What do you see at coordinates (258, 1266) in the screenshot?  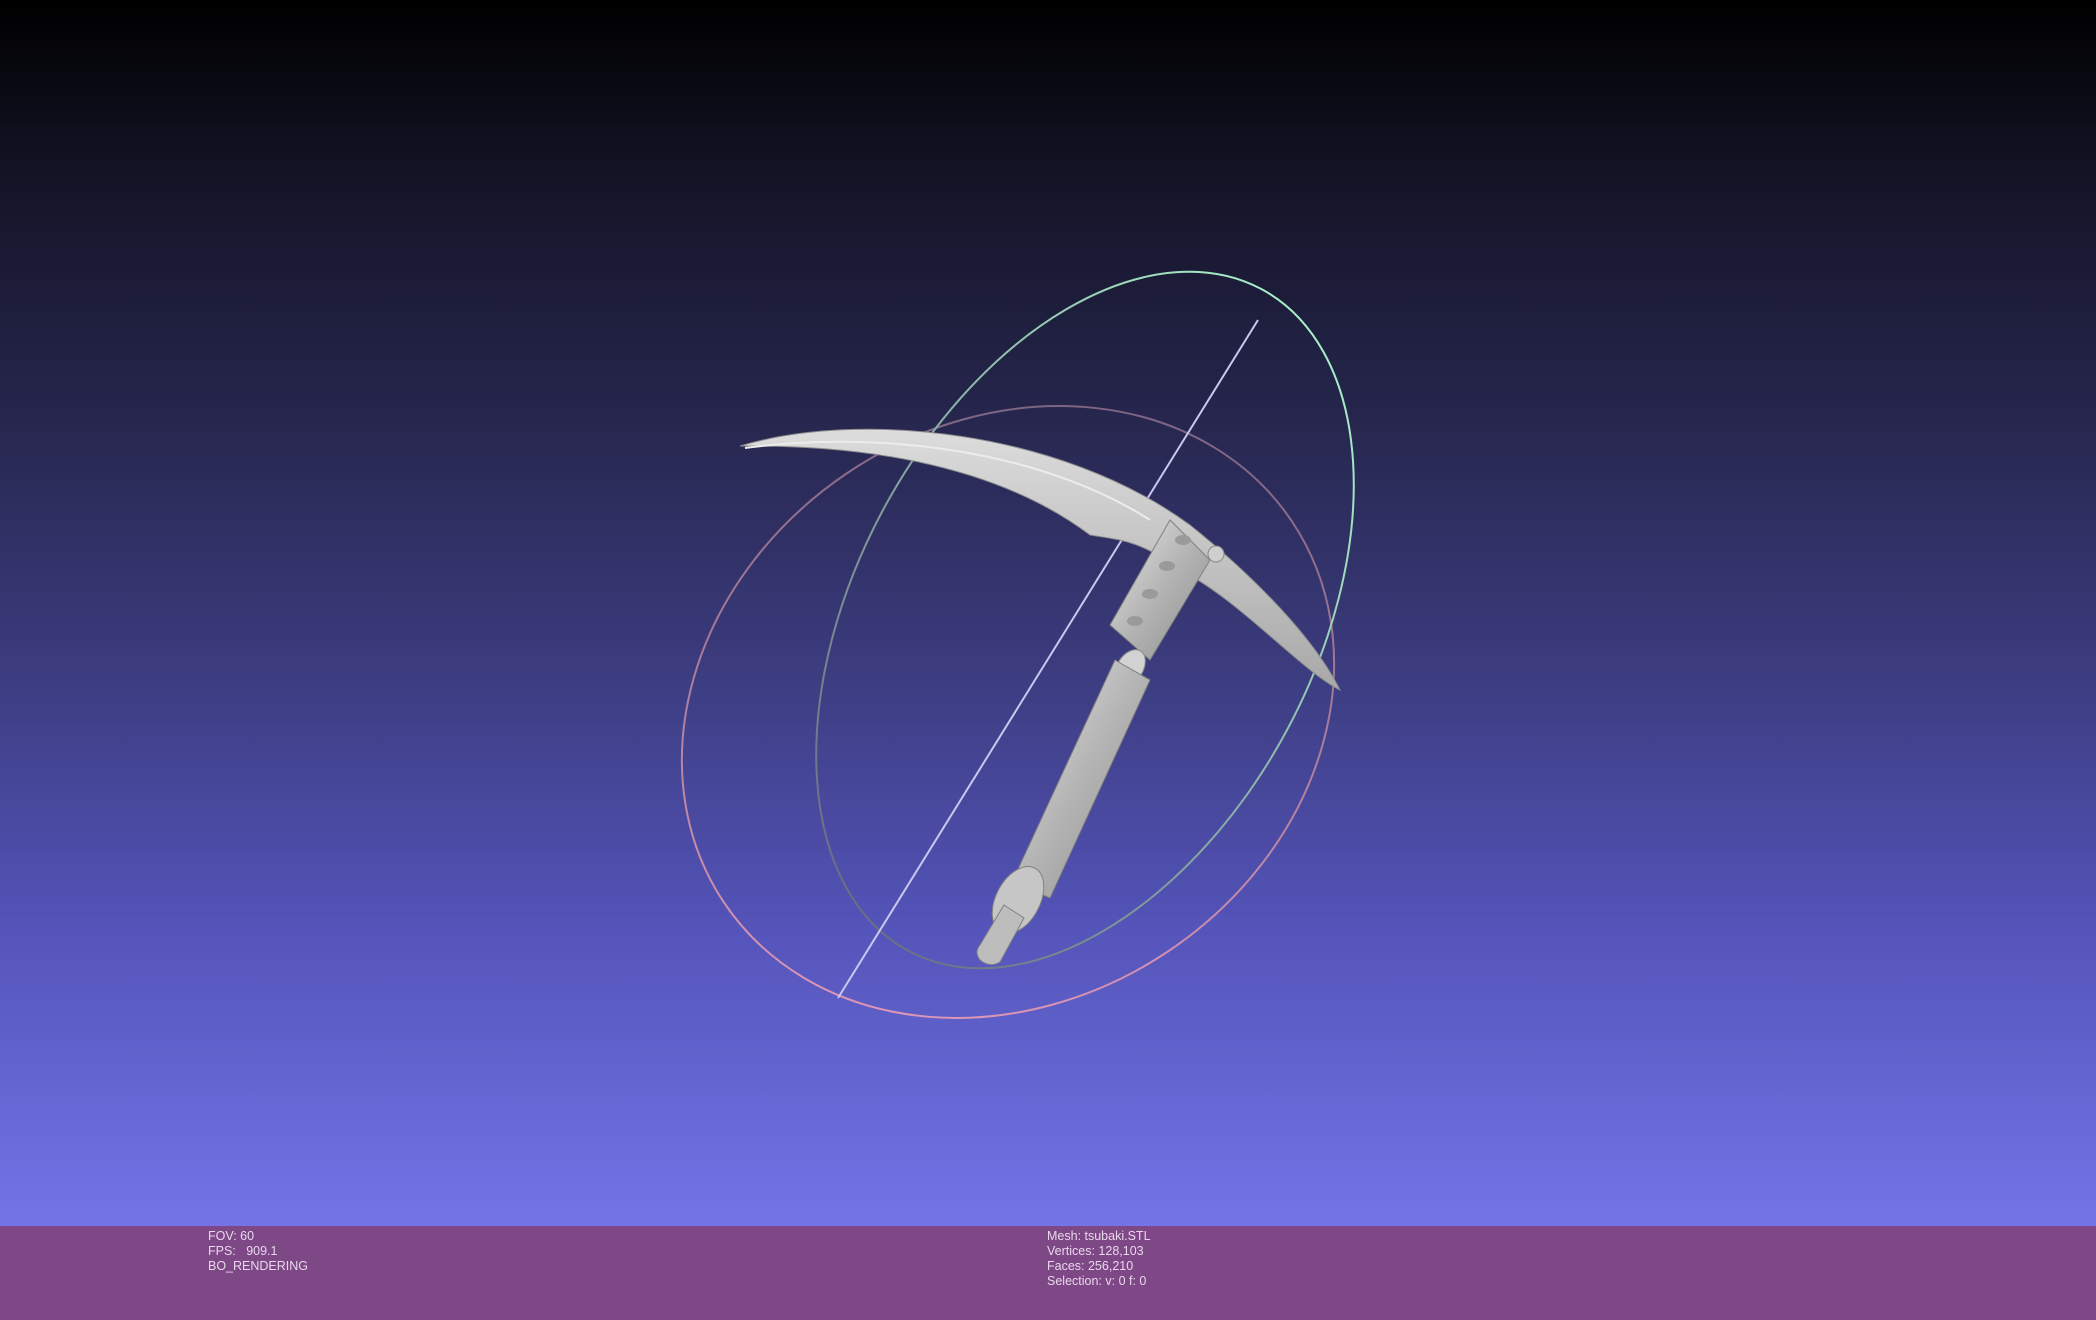 I see `render-mode-readout: BO_RENDERING` at bounding box center [258, 1266].